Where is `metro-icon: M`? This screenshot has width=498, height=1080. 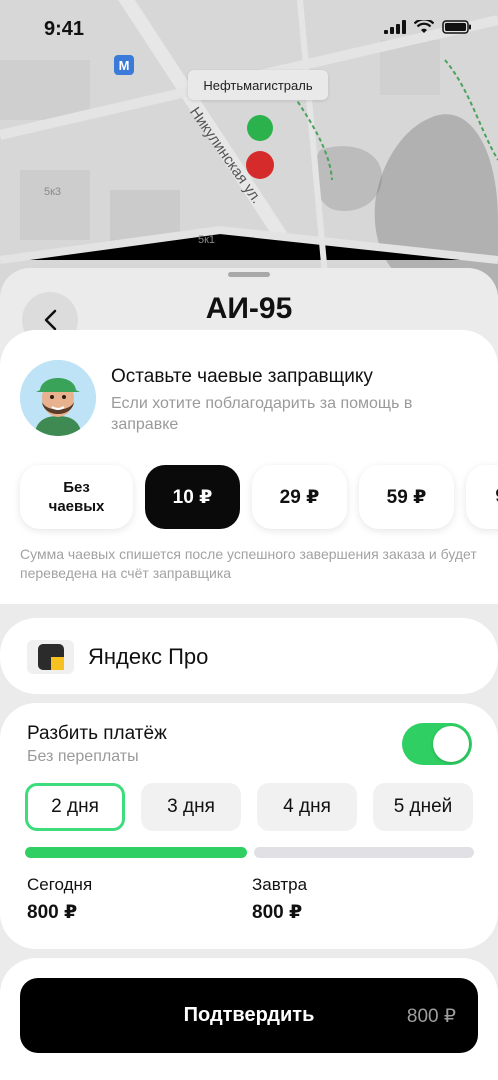
metro-icon: M is located at coordinates (124, 65).